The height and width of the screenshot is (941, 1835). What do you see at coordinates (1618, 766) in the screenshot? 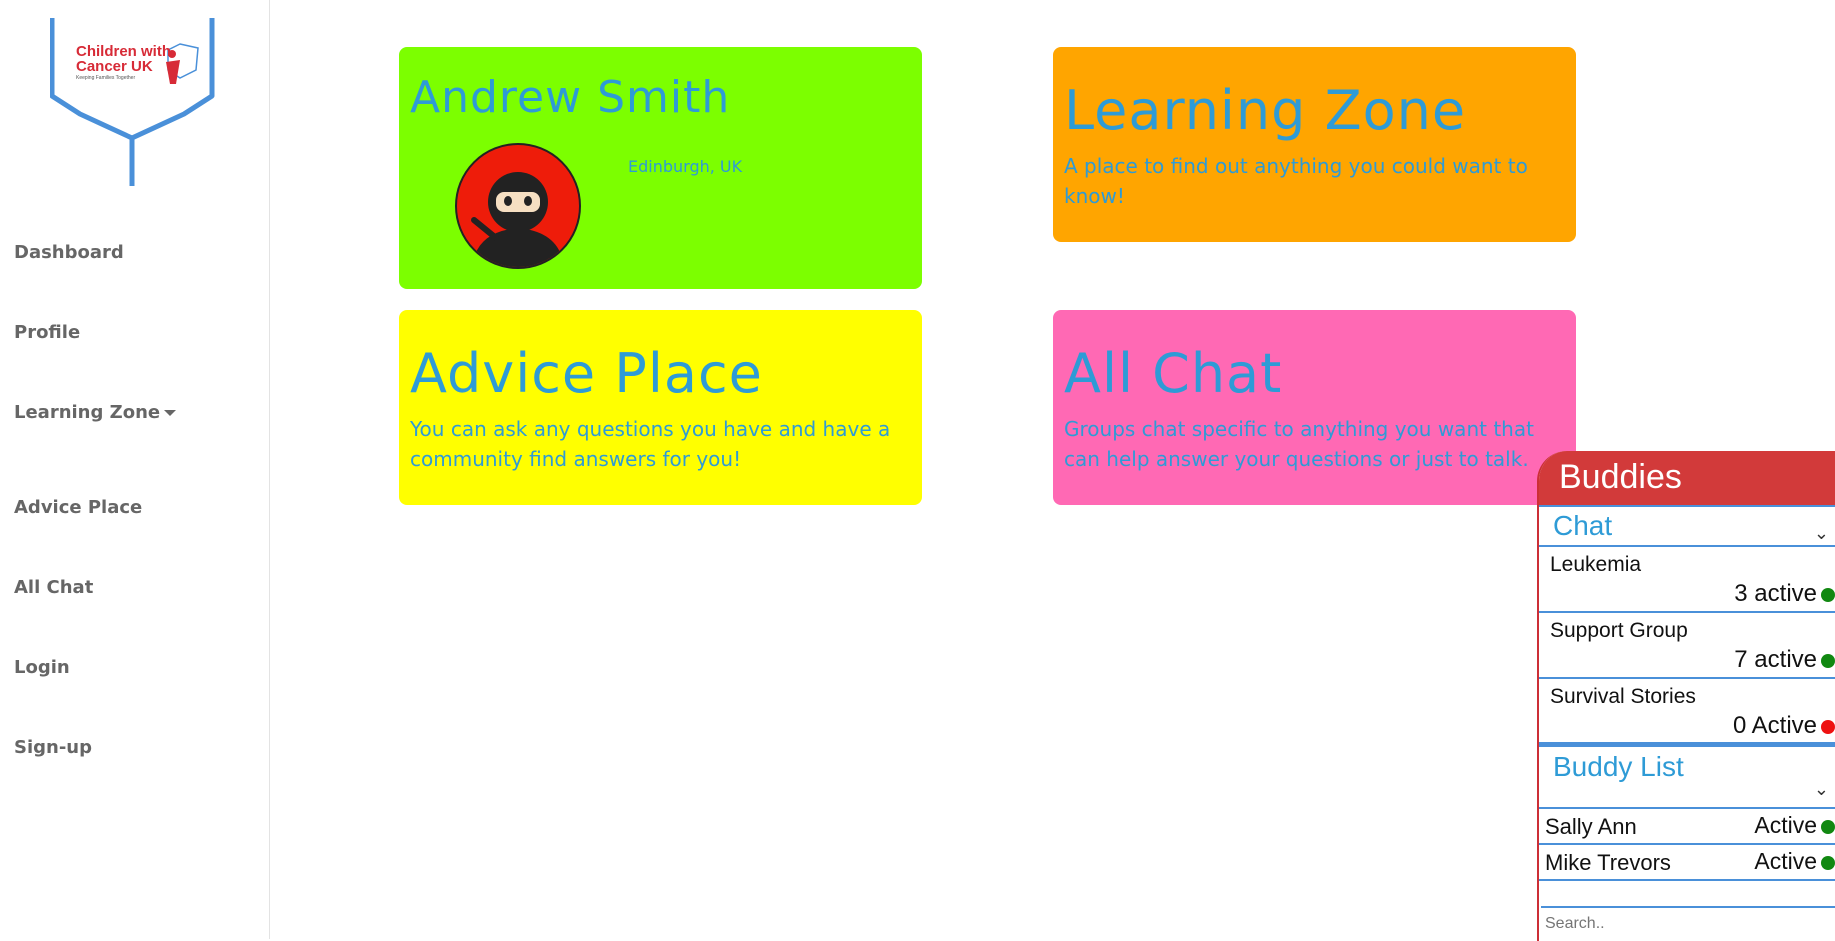
I see `buddy-list-label: Buddy List` at bounding box center [1618, 766].